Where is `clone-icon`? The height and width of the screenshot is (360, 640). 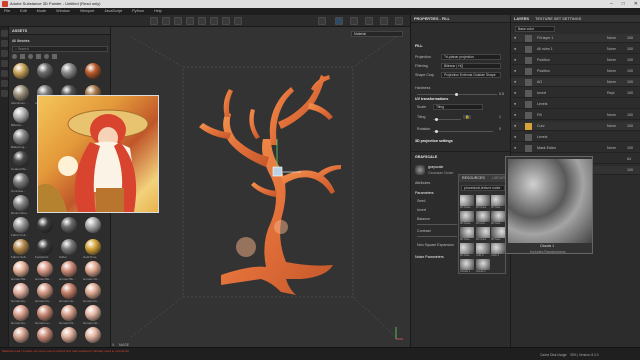
clone-icon is located at coordinates (4, 83).